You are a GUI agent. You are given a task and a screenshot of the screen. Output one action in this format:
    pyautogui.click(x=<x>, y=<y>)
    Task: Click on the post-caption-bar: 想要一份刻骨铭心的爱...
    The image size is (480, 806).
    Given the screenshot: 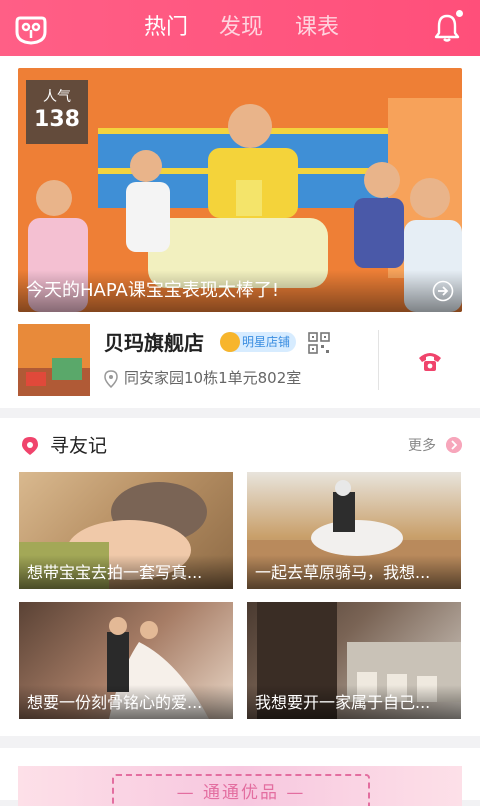 What is the action you would take?
    pyautogui.click(x=126, y=702)
    